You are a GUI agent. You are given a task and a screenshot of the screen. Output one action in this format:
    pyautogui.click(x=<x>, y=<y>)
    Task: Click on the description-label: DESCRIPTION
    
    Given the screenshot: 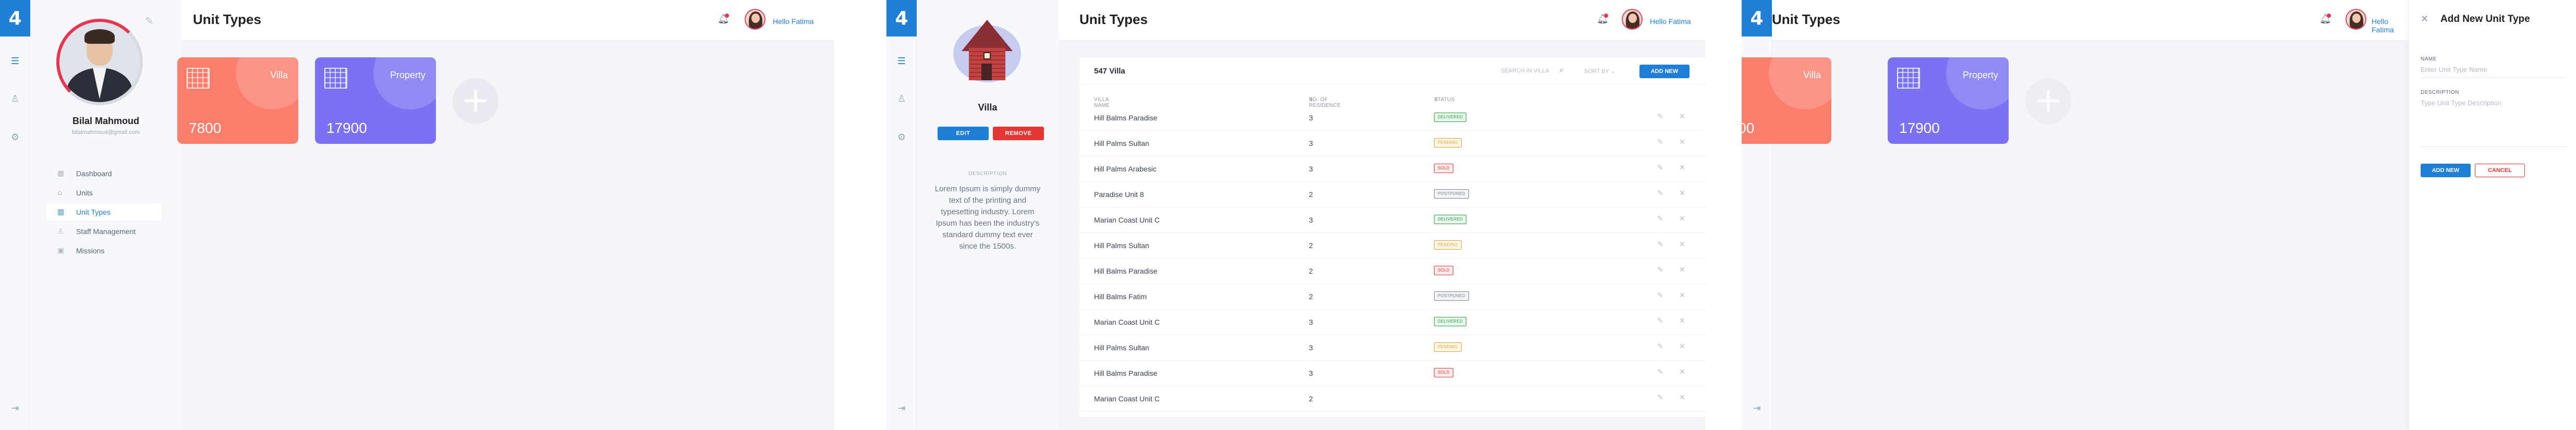 What is the action you would take?
    pyautogui.click(x=987, y=174)
    